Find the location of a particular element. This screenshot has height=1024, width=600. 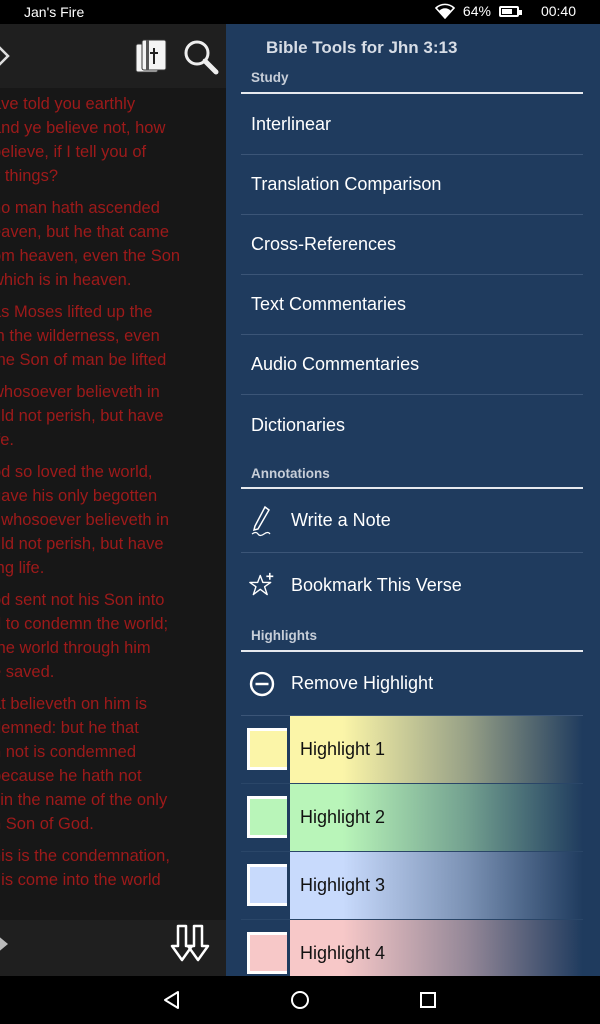

highlight-option-2: Highlight 2 is located at coordinates (412, 818).